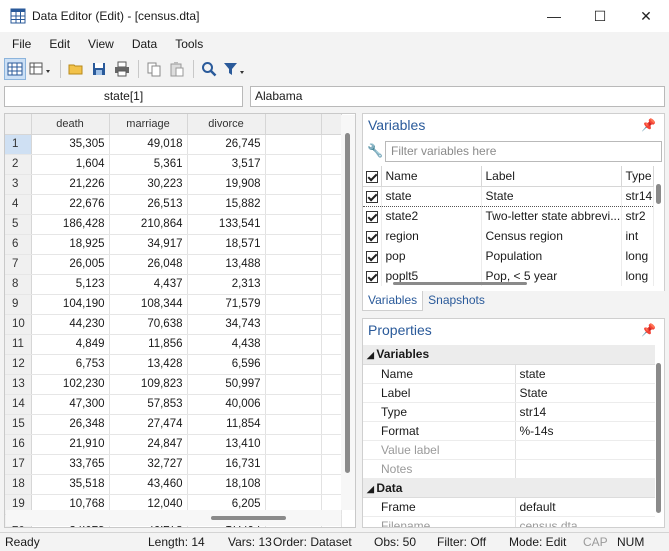 Image resolution: width=669 pixels, height=551 pixels. Describe the element at coordinates (226, 224) in the screenshot. I see `grid-cell-divorce: 133,541` at that location.